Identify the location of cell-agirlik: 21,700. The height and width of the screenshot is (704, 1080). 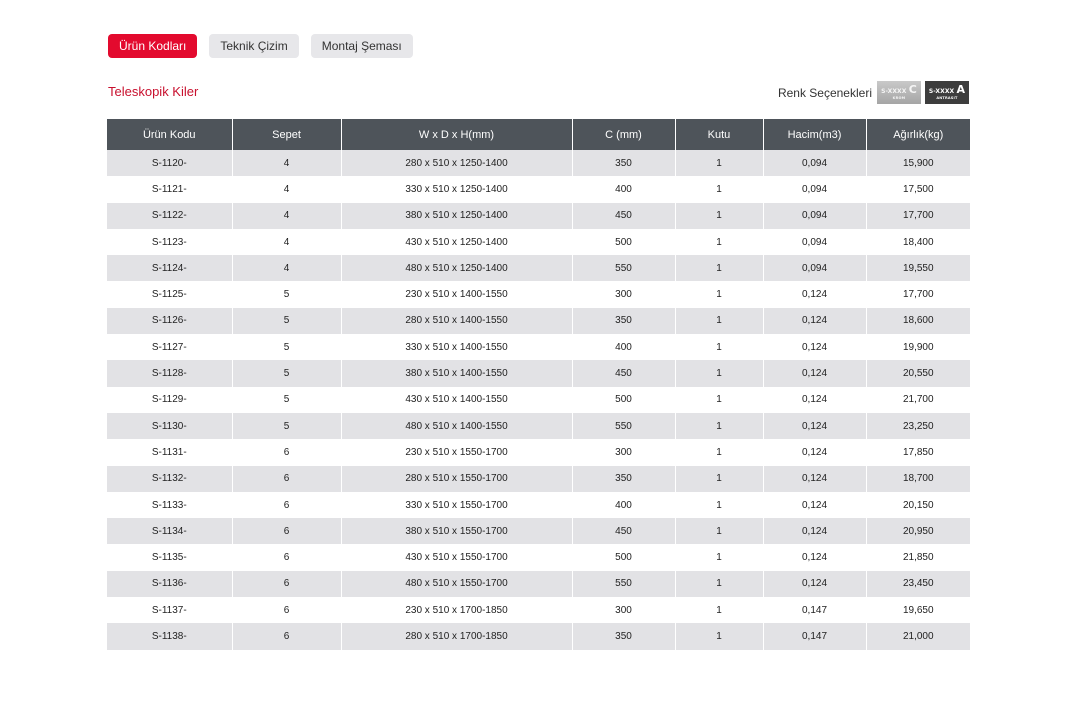
(917, 399).